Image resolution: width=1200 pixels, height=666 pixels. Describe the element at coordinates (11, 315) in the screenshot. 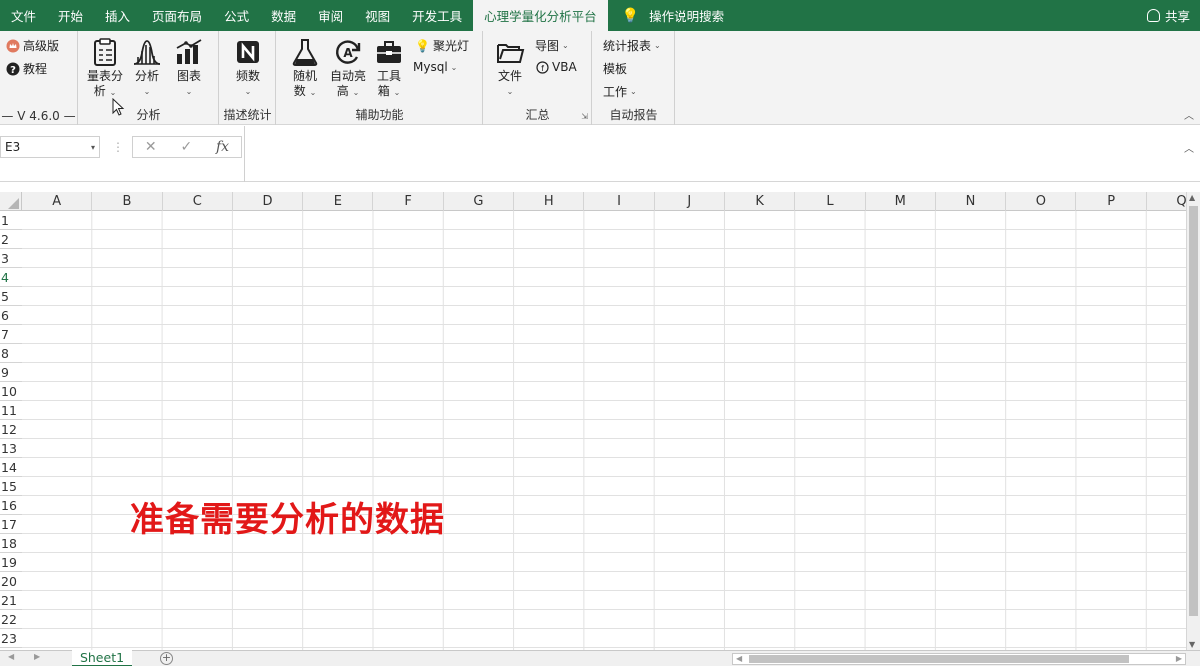

I see `row-header-6: 6` at that location.